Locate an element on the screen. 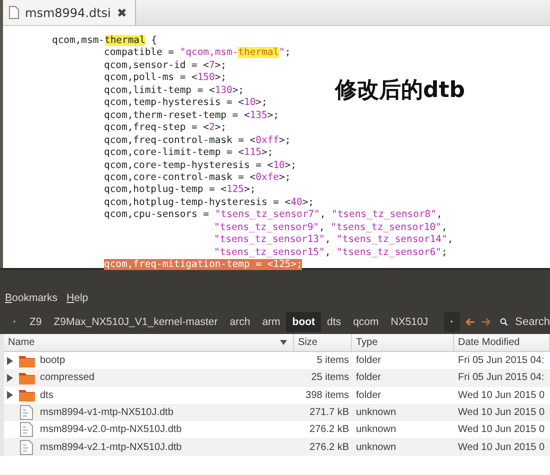  code-line: qcom,temp-hysteresis = <10>; is located at coordinates (186, 103).